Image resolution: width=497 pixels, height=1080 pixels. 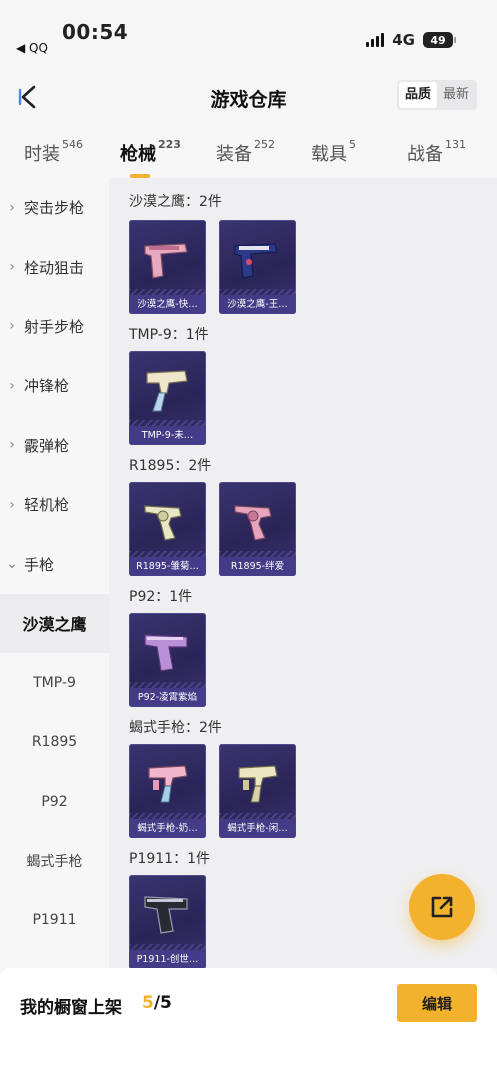 I want to click on item-card: R1895-绊爱, so click(x=257, y=529).